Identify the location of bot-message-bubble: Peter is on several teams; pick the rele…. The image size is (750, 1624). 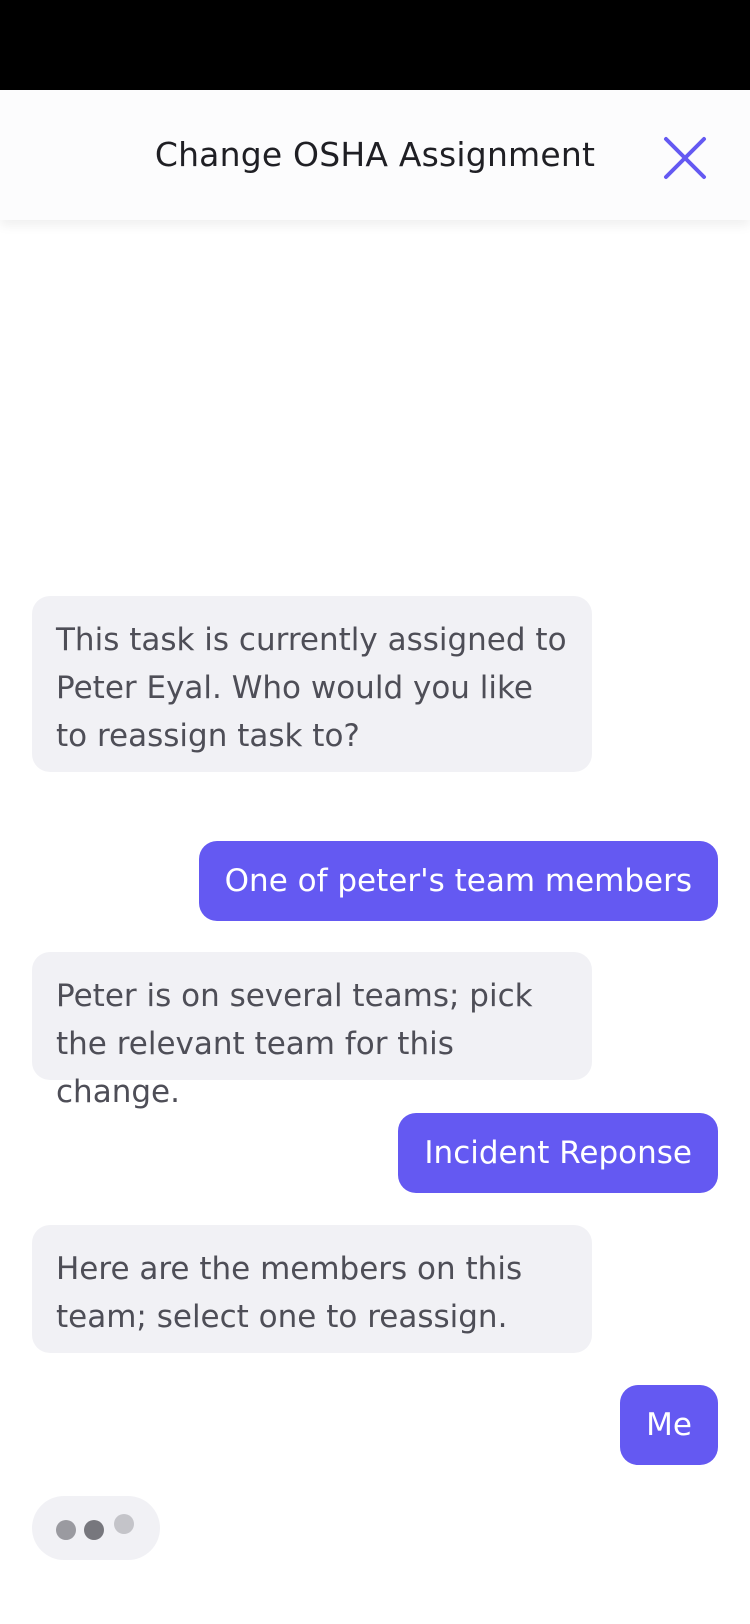
(312, 1031).